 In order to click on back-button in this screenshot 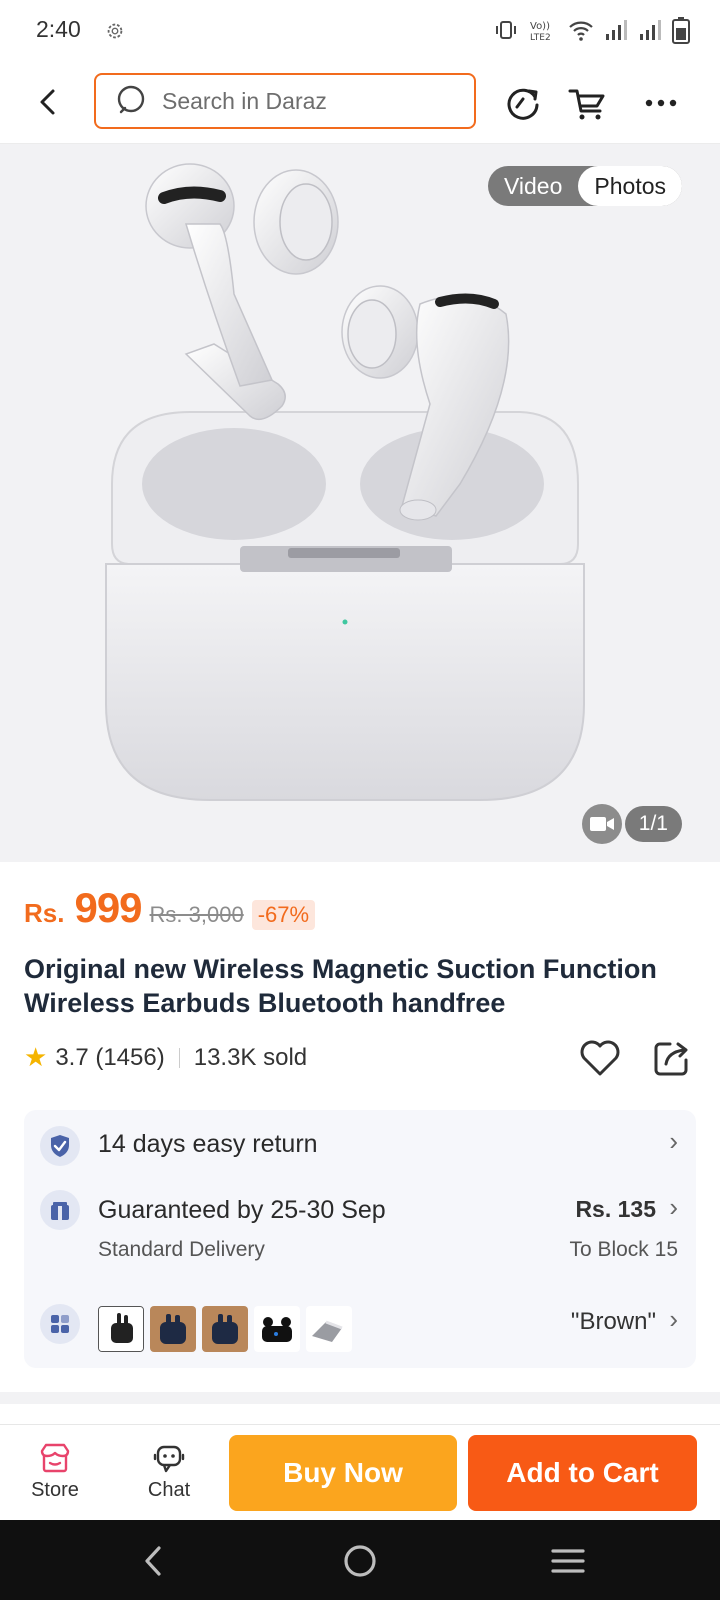, I will do `click(48, 102)`.